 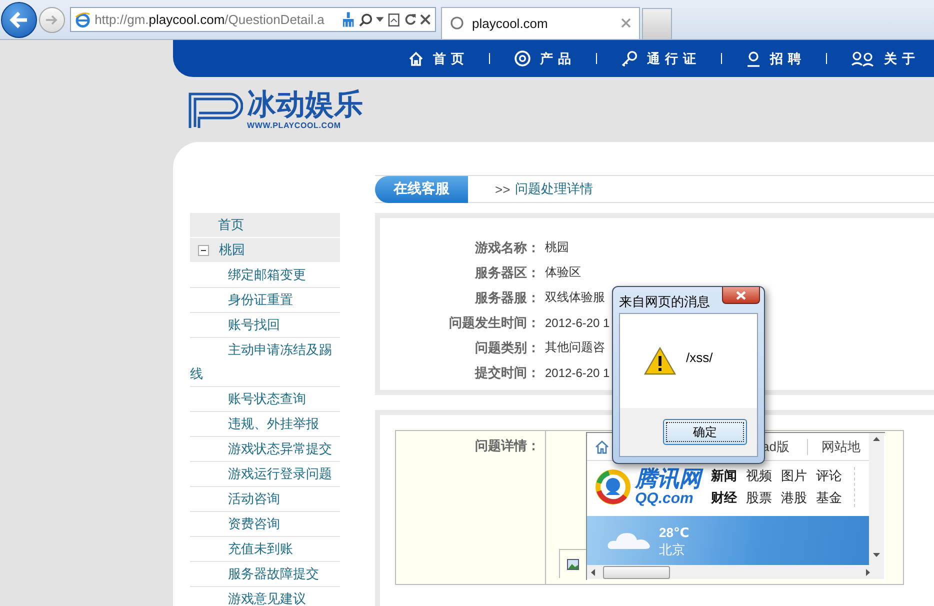 I want to click on collapse-icon, so click(x=203, y=250).